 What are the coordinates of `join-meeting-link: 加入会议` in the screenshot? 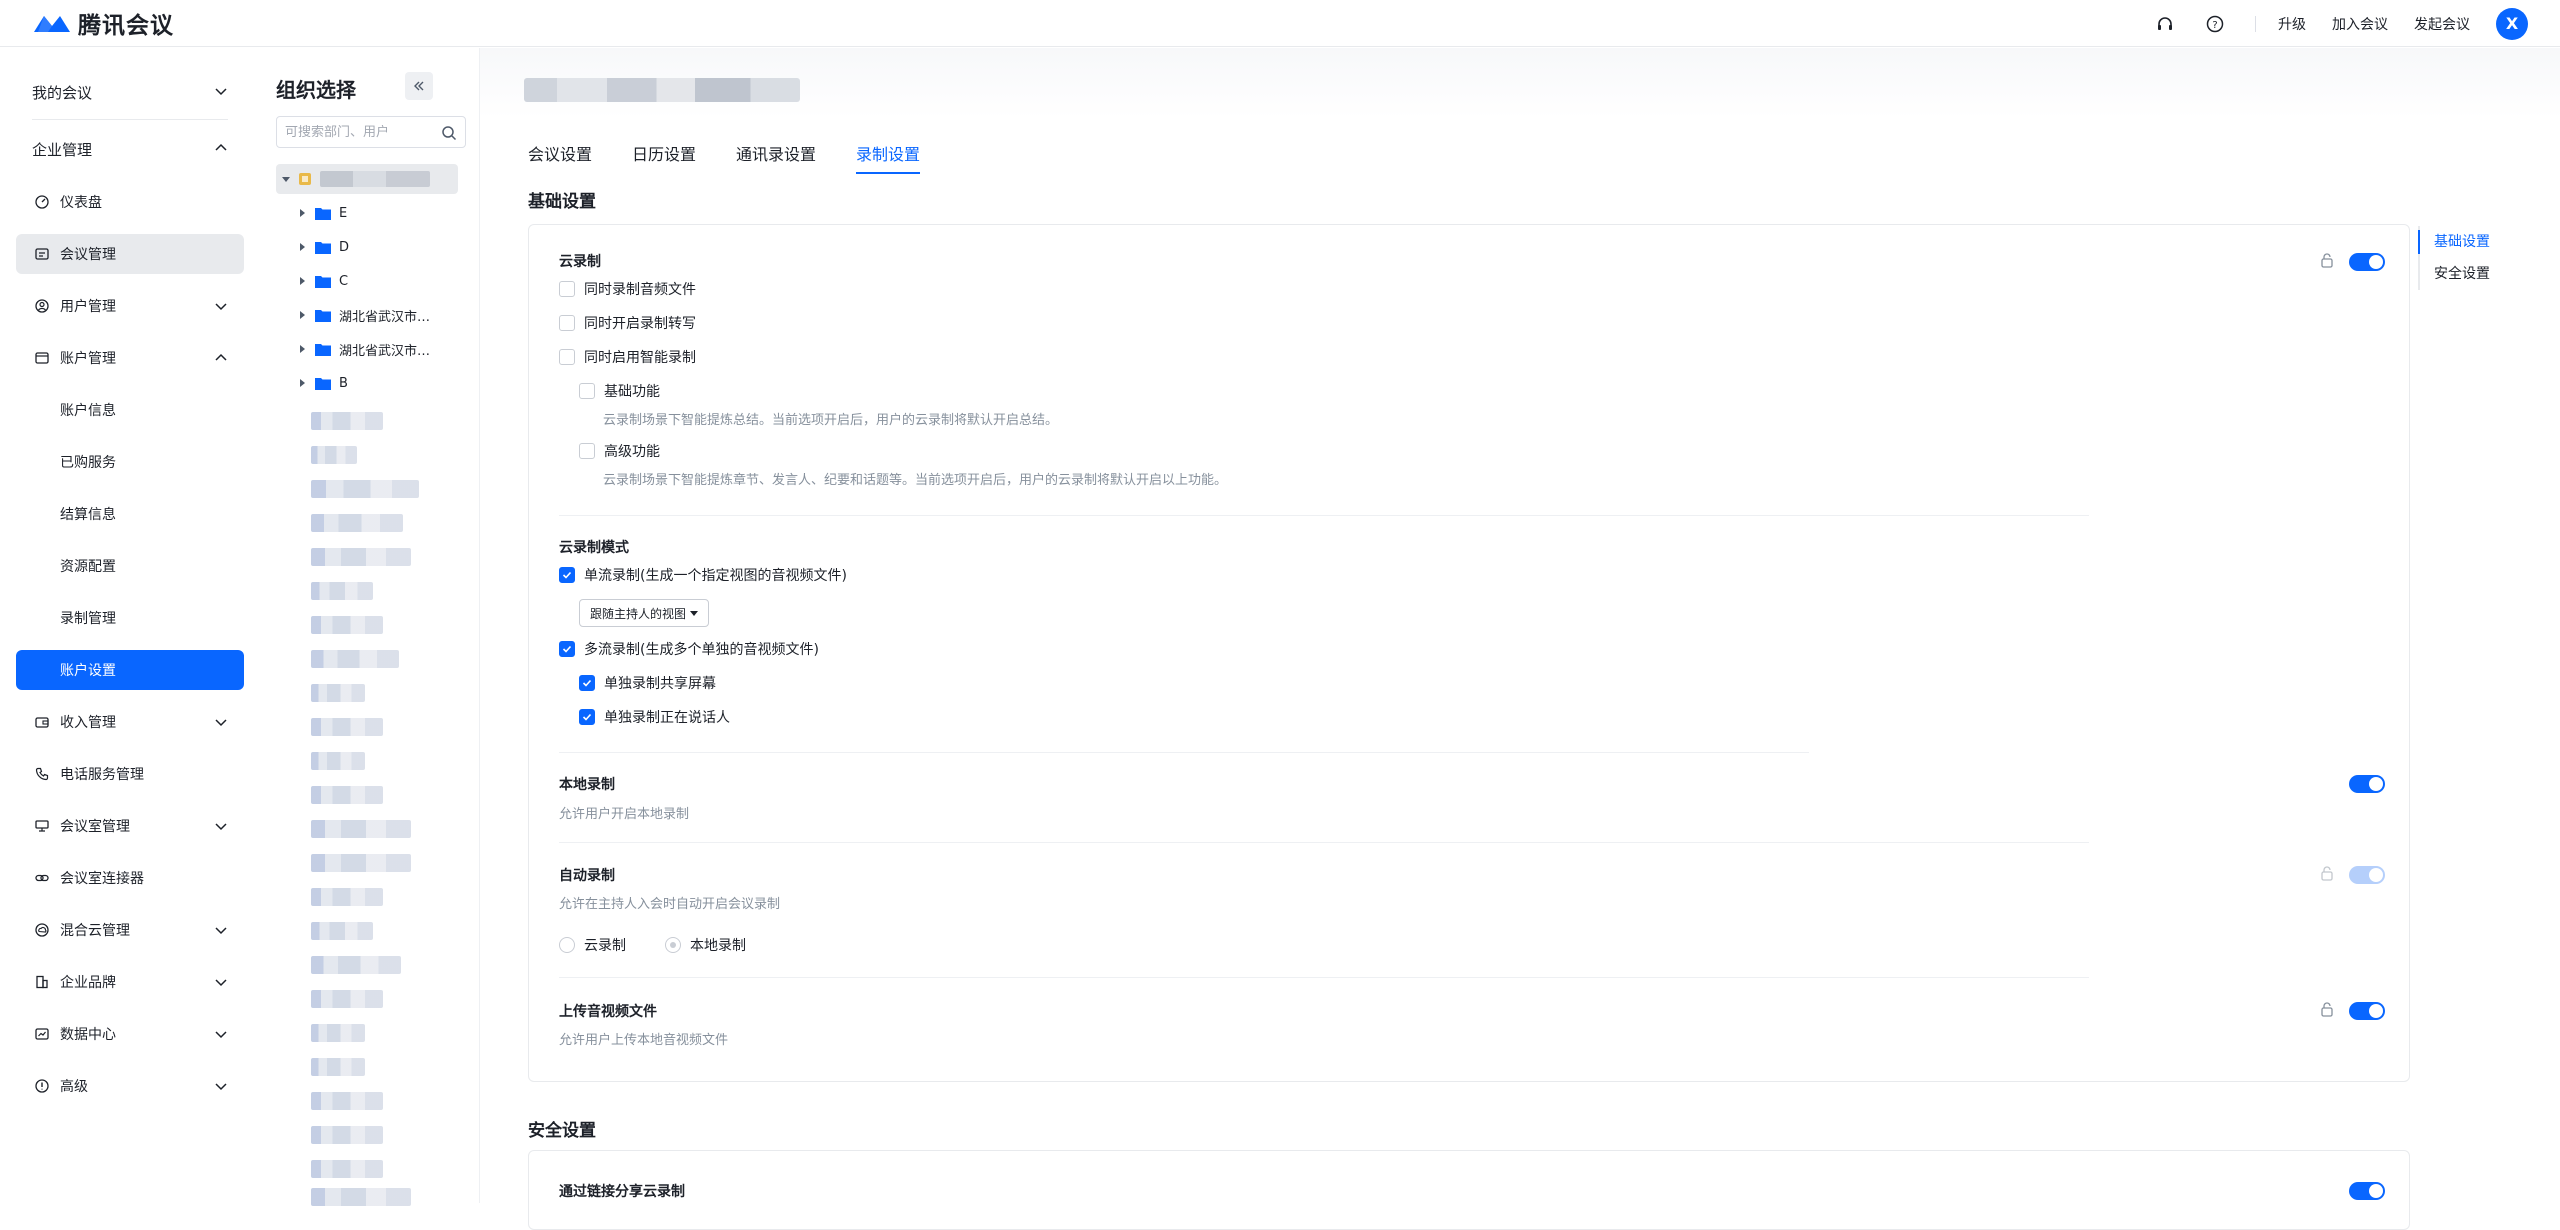 It's located at (2360, 24).